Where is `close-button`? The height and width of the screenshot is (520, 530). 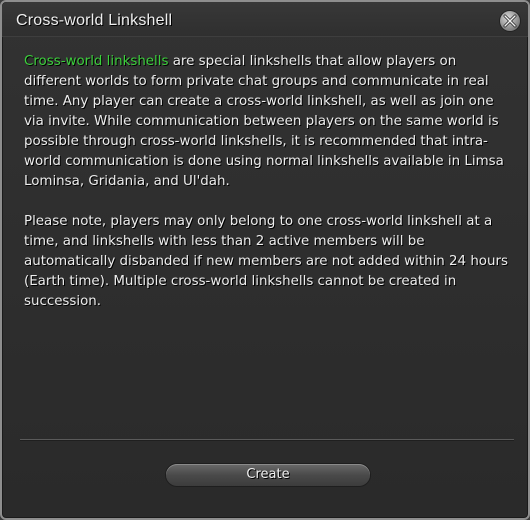
close-button is located at coordinates (510, 21).